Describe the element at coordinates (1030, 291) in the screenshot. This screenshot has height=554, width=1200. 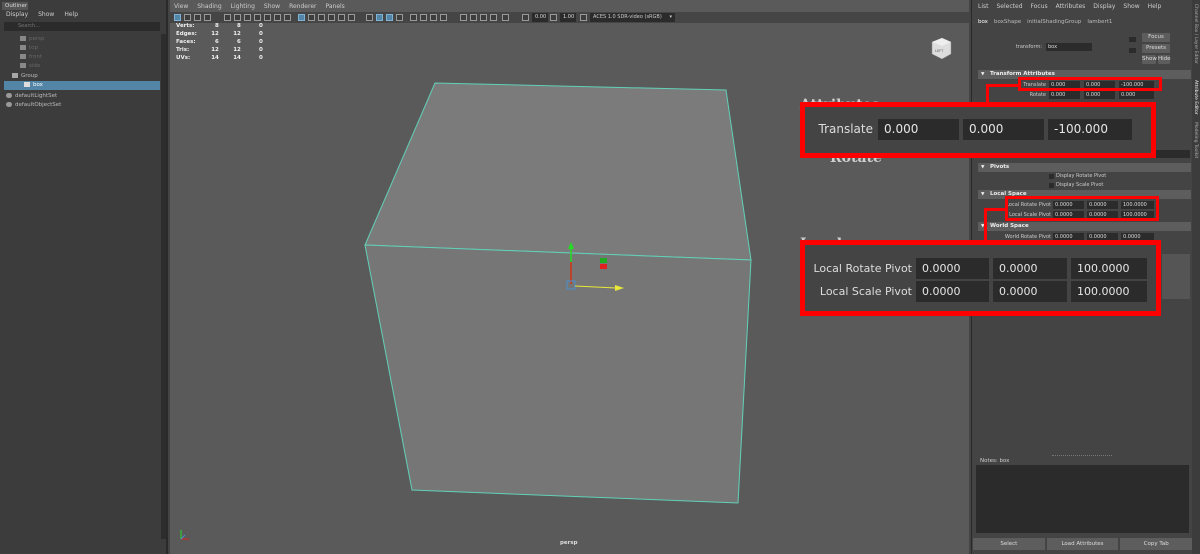
I see `callout-local-scale-pivot-y-field: 0.0000` at that location.